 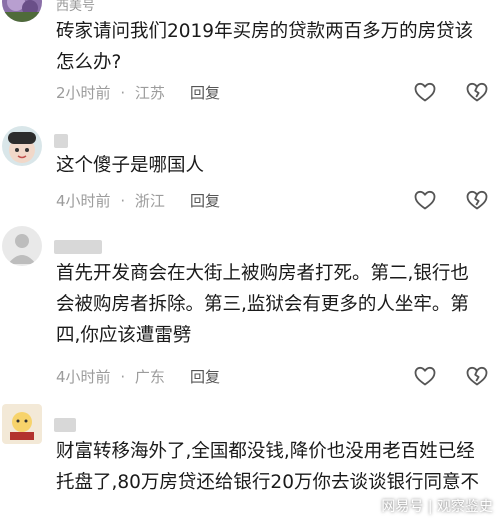 I want to click on comment-location: 江苏, so click(x=149, y=93).